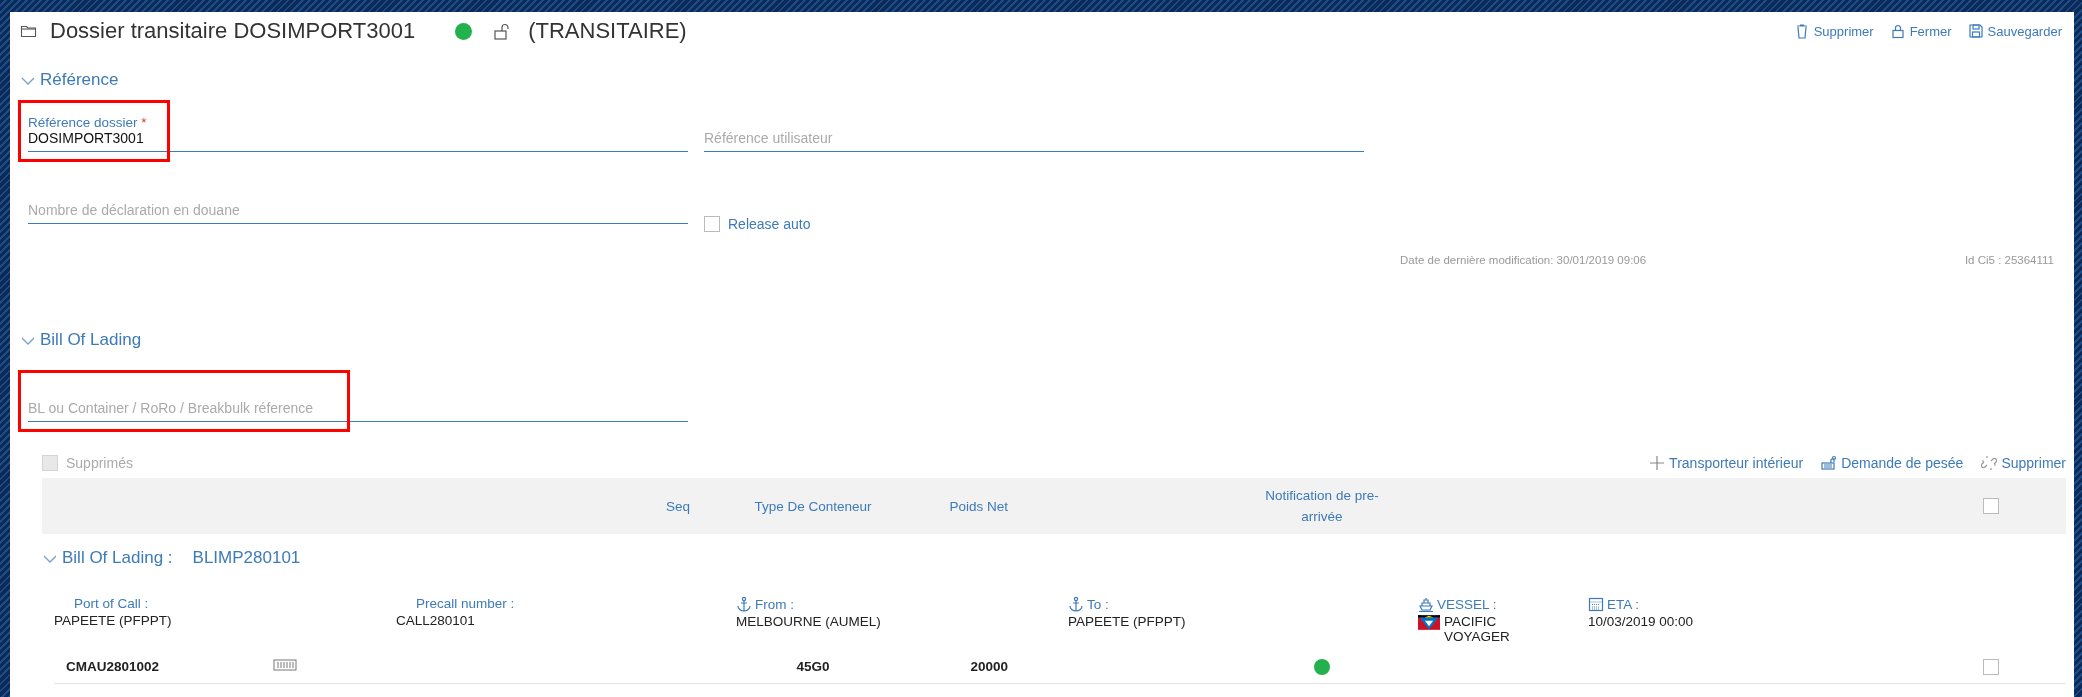 The image size is (2082, 697). I want to click on detail-label: From :, so click(765, 604).